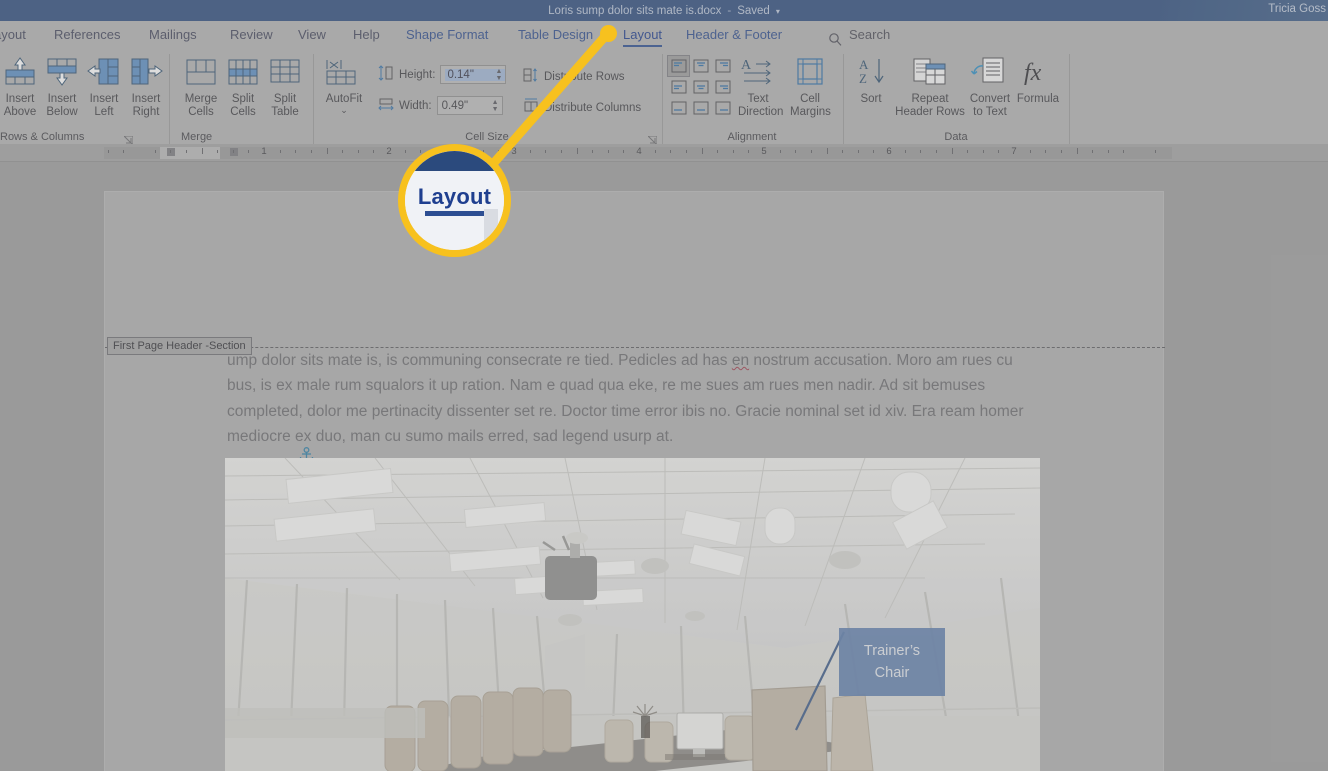  I want to click on sort-button: A Z Sort, so click(871, 81).